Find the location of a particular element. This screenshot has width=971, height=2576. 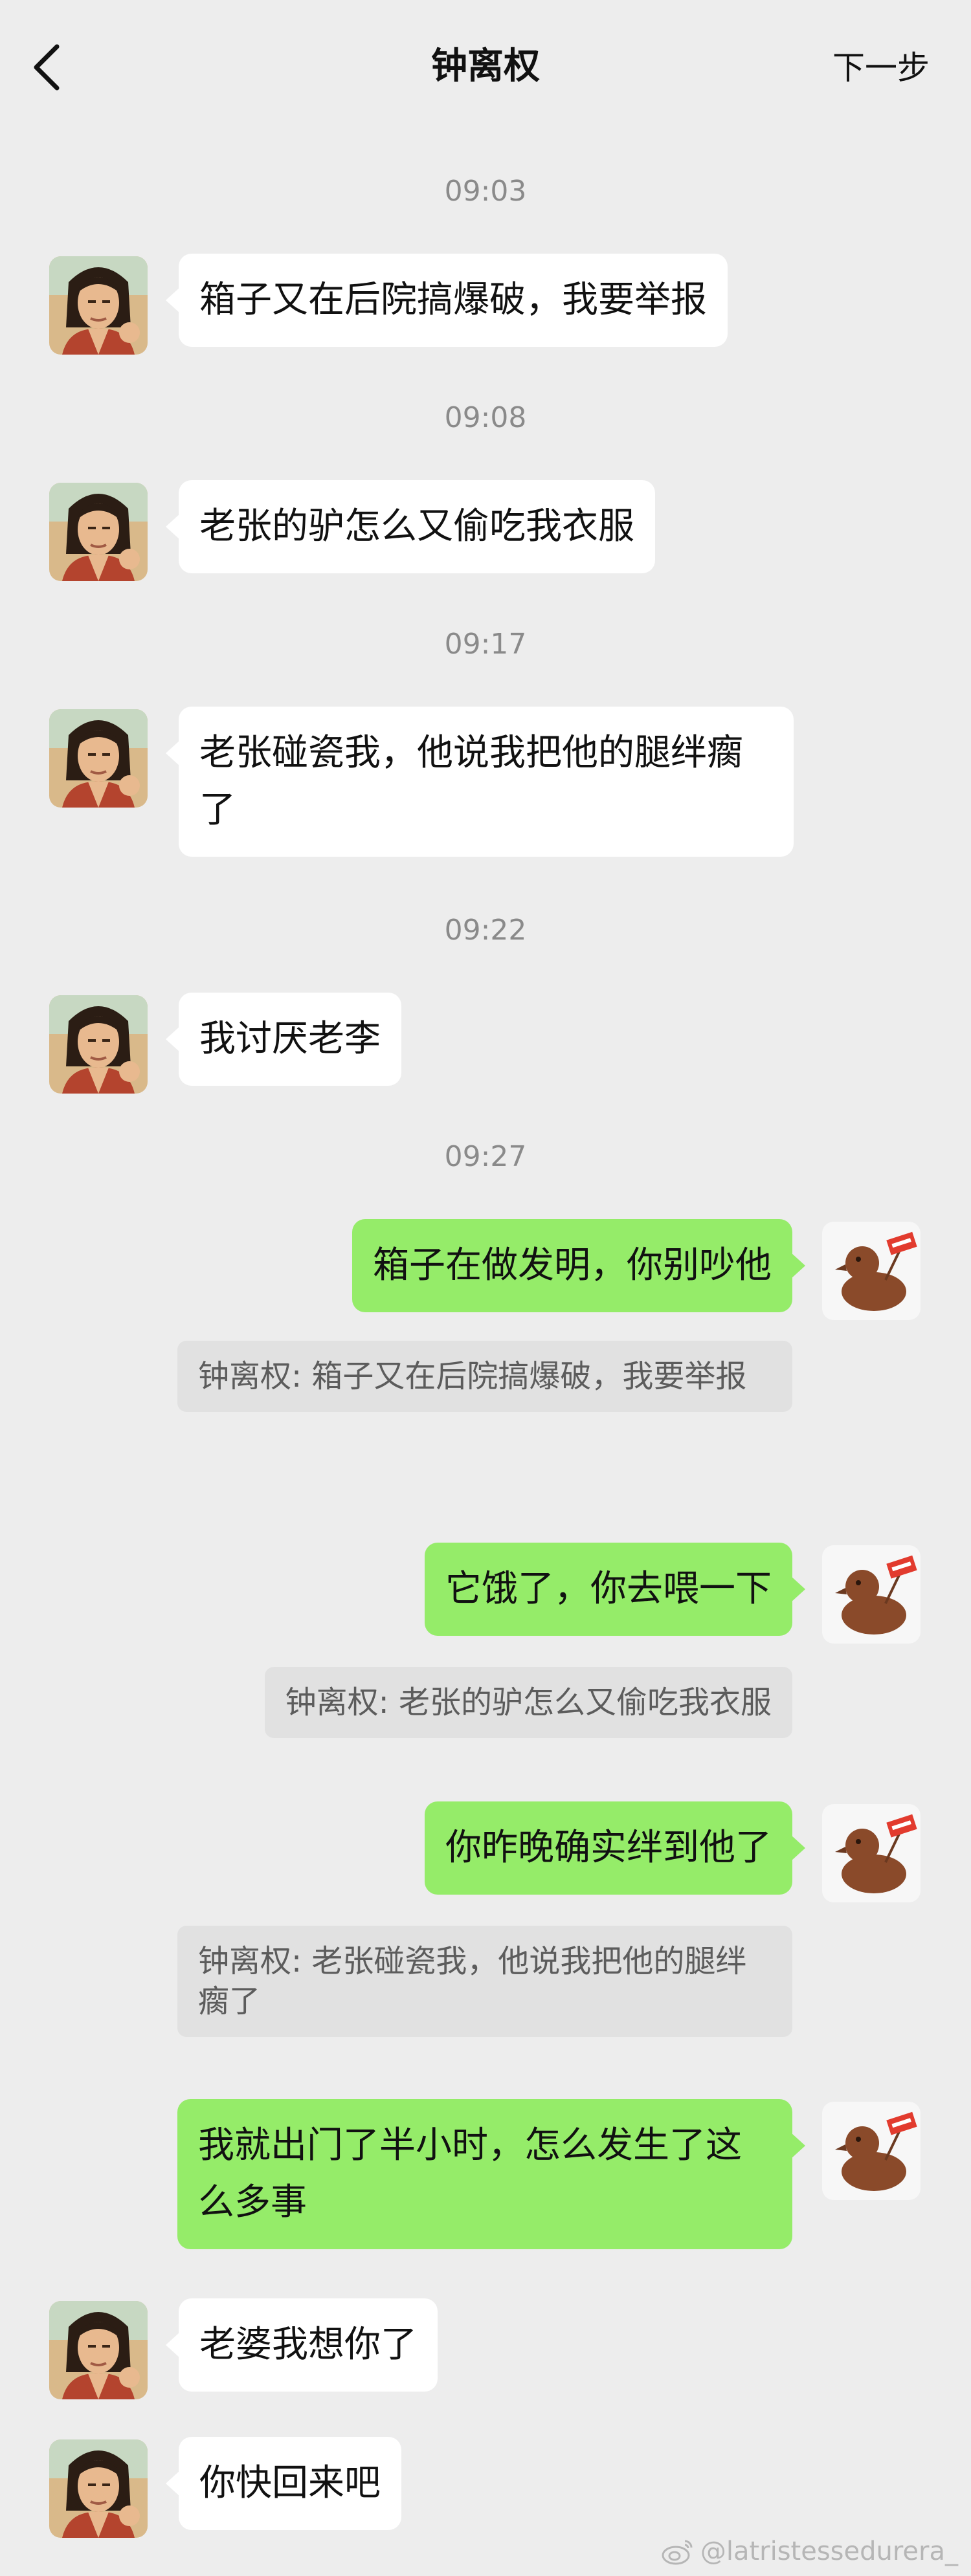

watermark: @latristessedurera_ is located at coordinates (809, 2551).